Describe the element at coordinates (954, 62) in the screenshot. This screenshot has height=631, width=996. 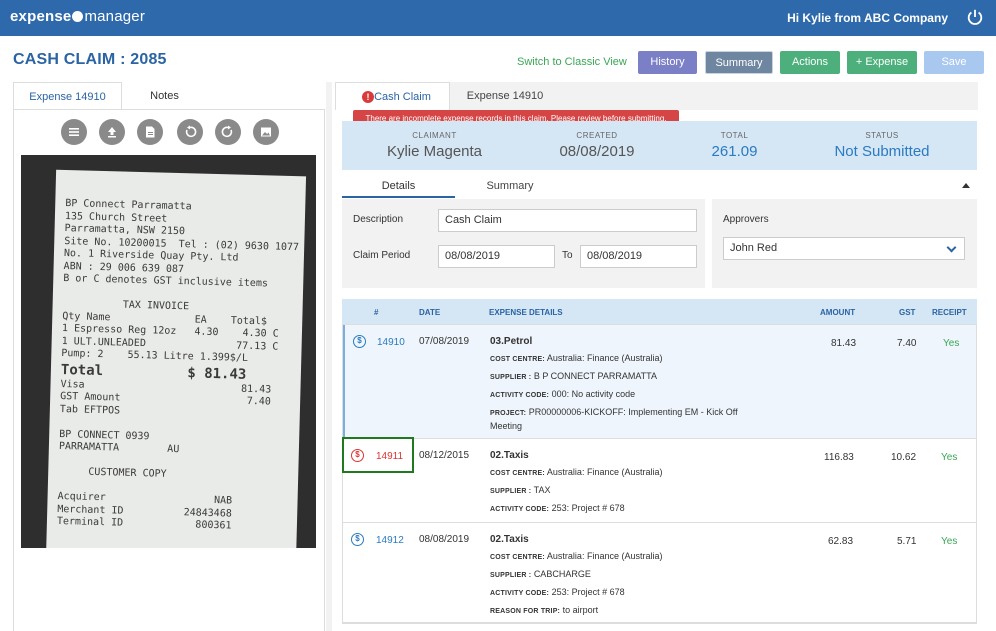
I see `save-button: Save` at that location.